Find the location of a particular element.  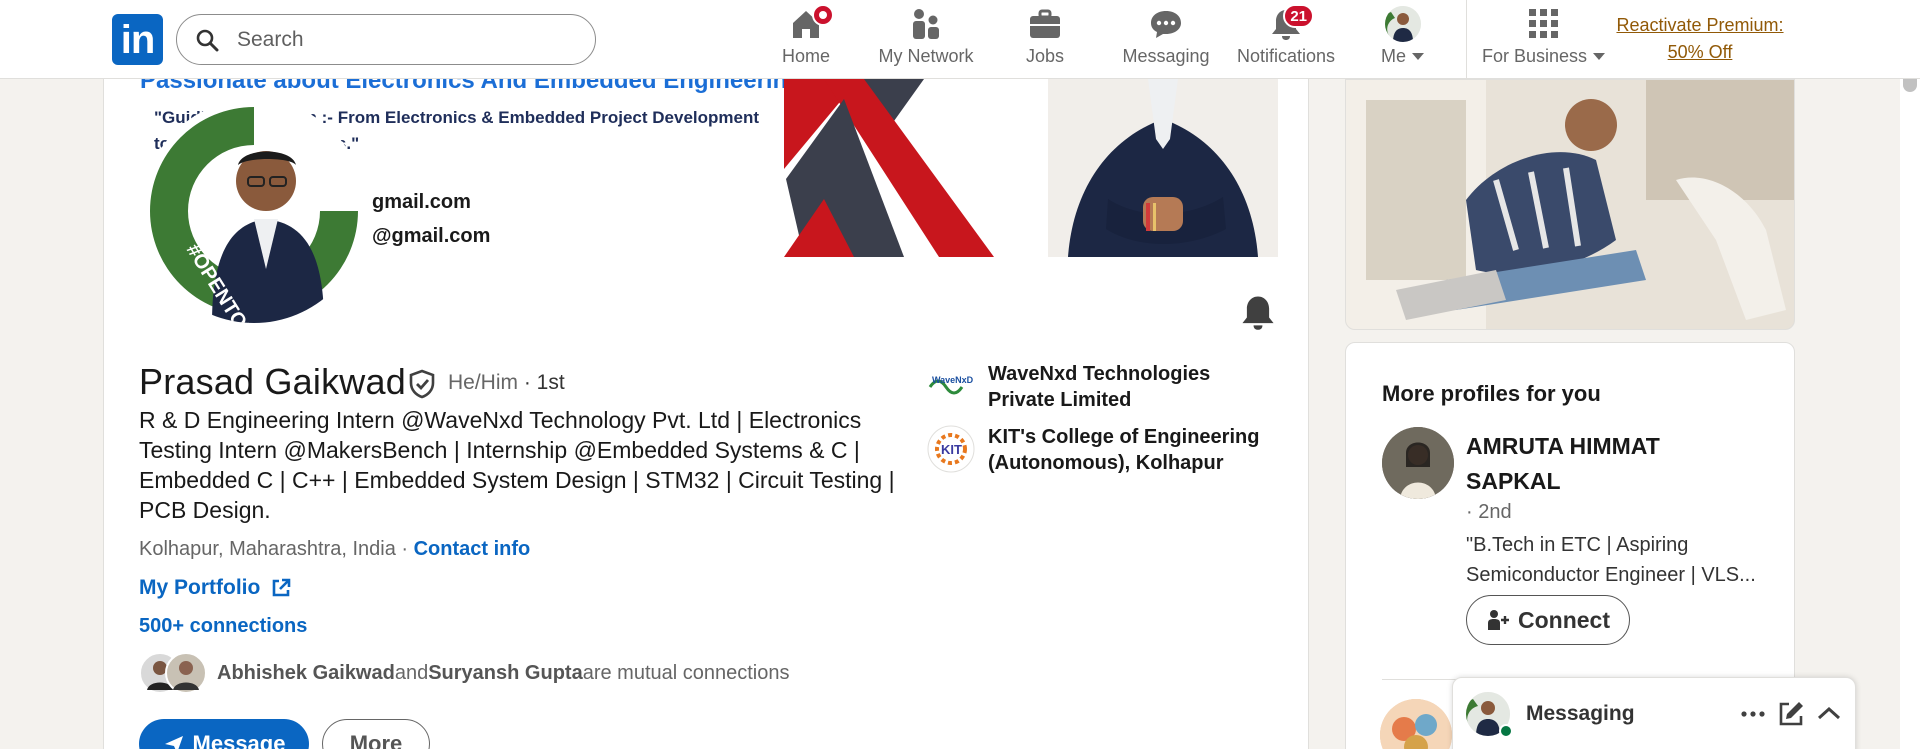

bell-icon is located at coordinates (1258, 313).